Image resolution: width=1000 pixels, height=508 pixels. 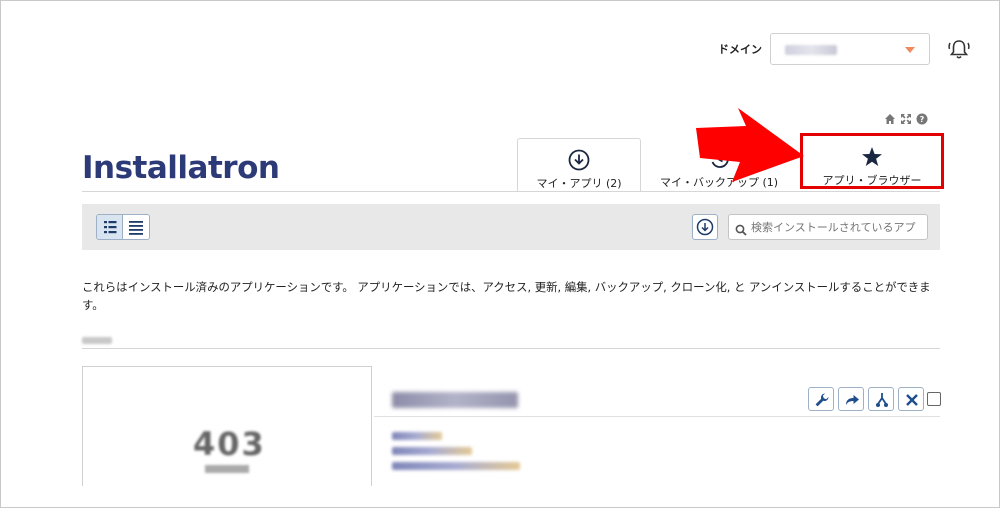 What do you see at coordinates (229, 444) in the screenshot?
I see `screenshot-error-code: 403` at bounding box center [229, 444].